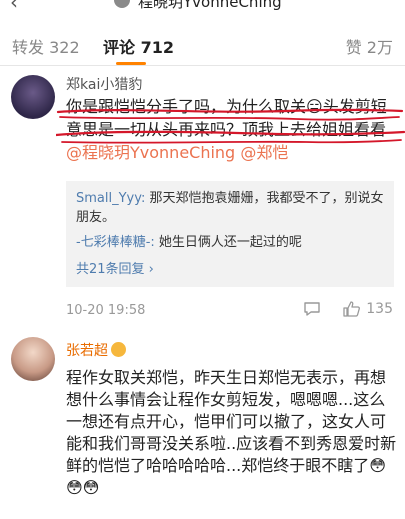 The width and height of the screenshot is (405, 519). What do you see at coordinates (312, 309) in the screenshot?
I see `reply-bubble-icon` at bounding box center [312, 309].